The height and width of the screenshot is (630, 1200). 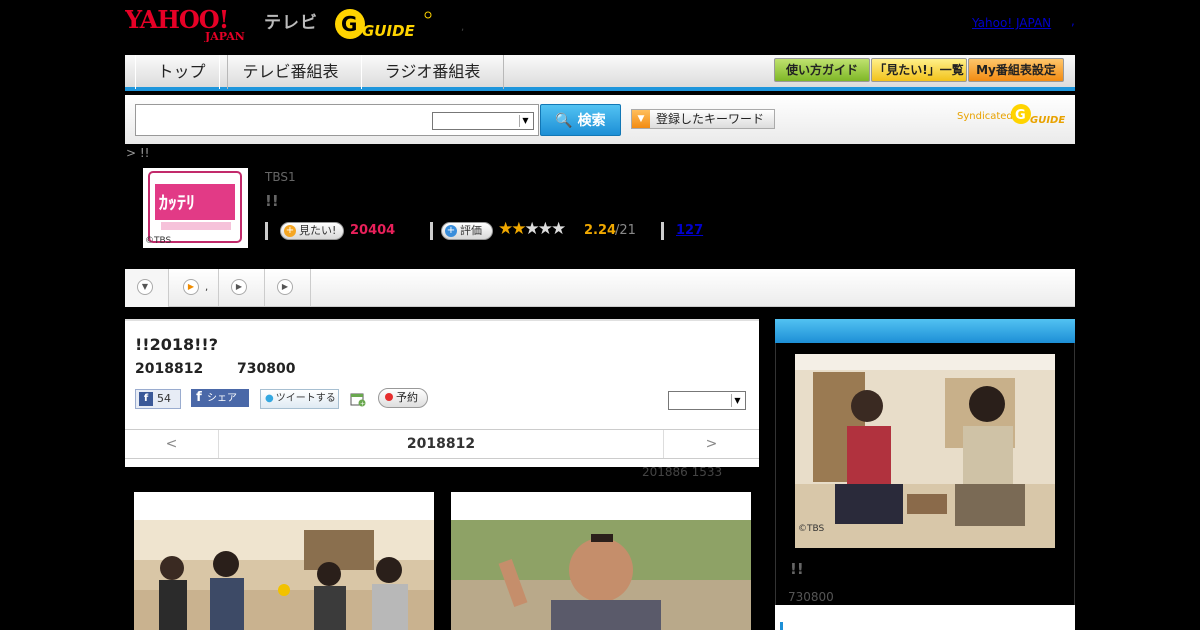 I want to click on gguide-logo: G GUIDE, so click(x=384, y=24).